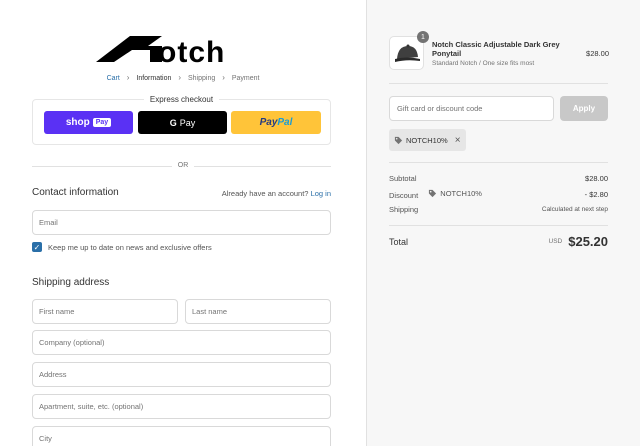 This screenshot has height=446, width=640. Describe the element at coordinates (498, 194) in the screenshot. I see `discount-row: Discount NOTCH10% - $2.80` at that location.